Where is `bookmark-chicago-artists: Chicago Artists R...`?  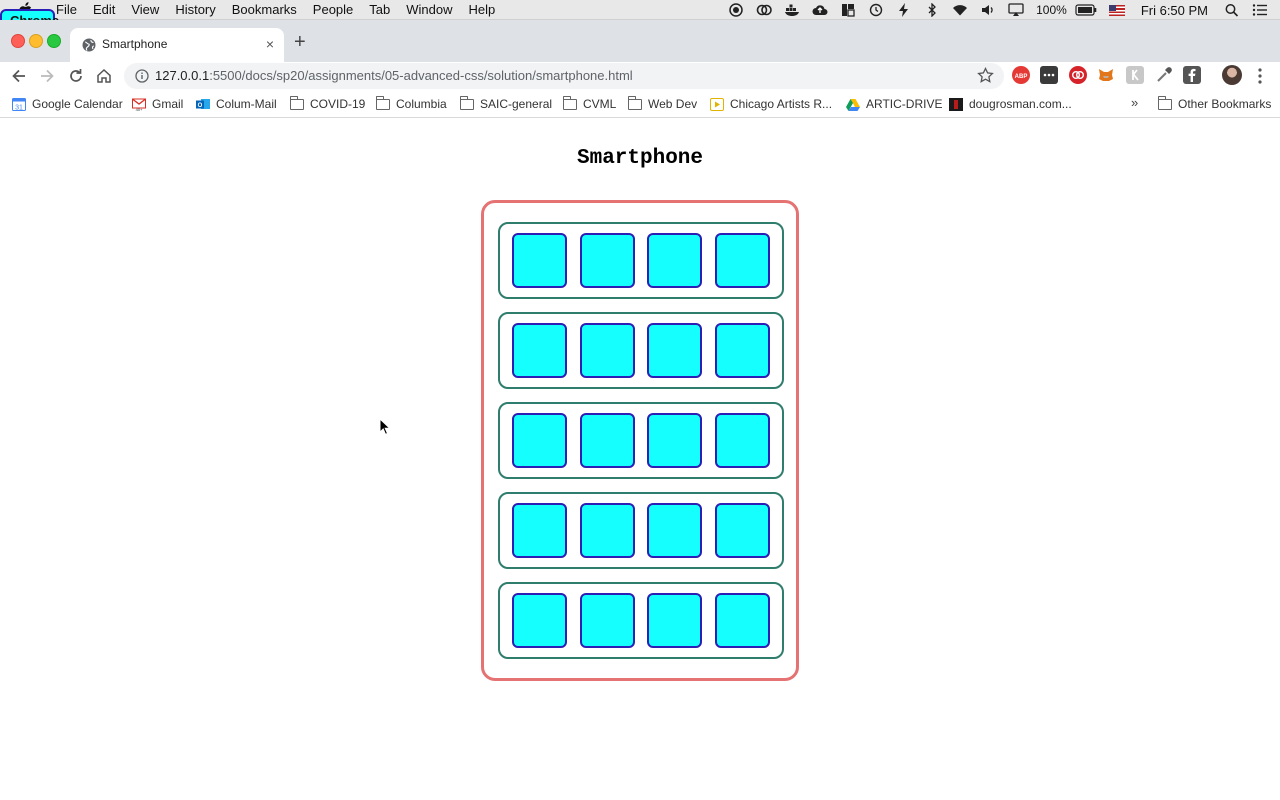
bookmark-chicago-artists: Chicago Artists R... is located at coordinates (771, 104).